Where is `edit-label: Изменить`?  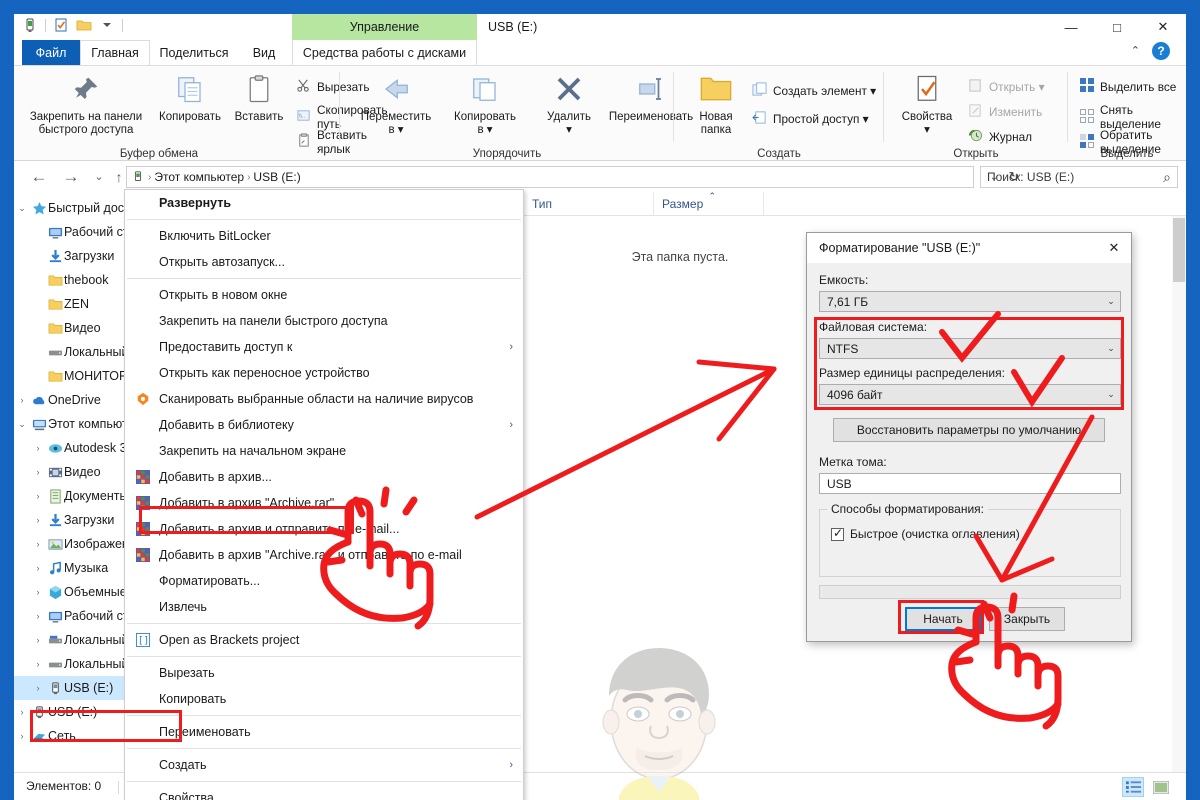
edit-label: Изменить is located at coordinates (1016, 112).